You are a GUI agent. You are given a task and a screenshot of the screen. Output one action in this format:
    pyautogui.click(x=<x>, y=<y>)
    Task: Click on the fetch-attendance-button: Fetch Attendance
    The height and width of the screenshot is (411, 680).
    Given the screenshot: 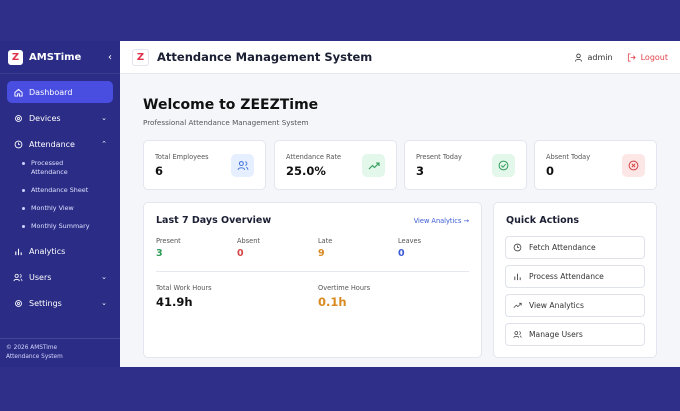 What is the action you would take?
    pyautogui.click(x=575, y=247)
    